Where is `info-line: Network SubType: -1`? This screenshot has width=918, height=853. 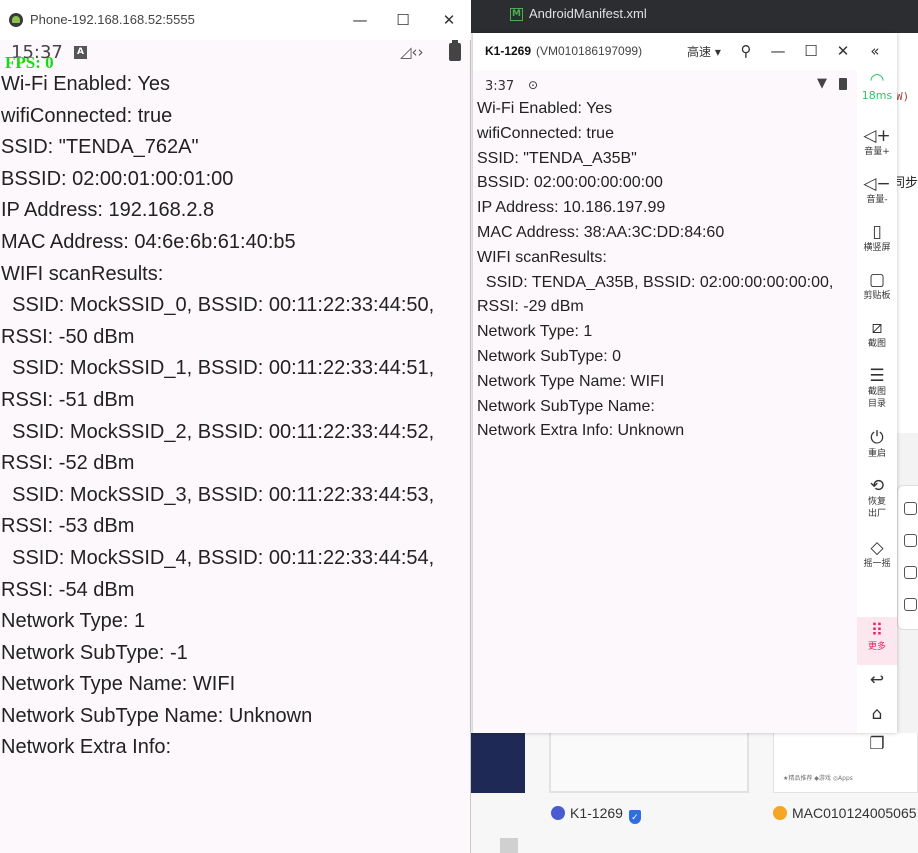
info-line: Network SubType: -1 is located at coordinates (94, 652).